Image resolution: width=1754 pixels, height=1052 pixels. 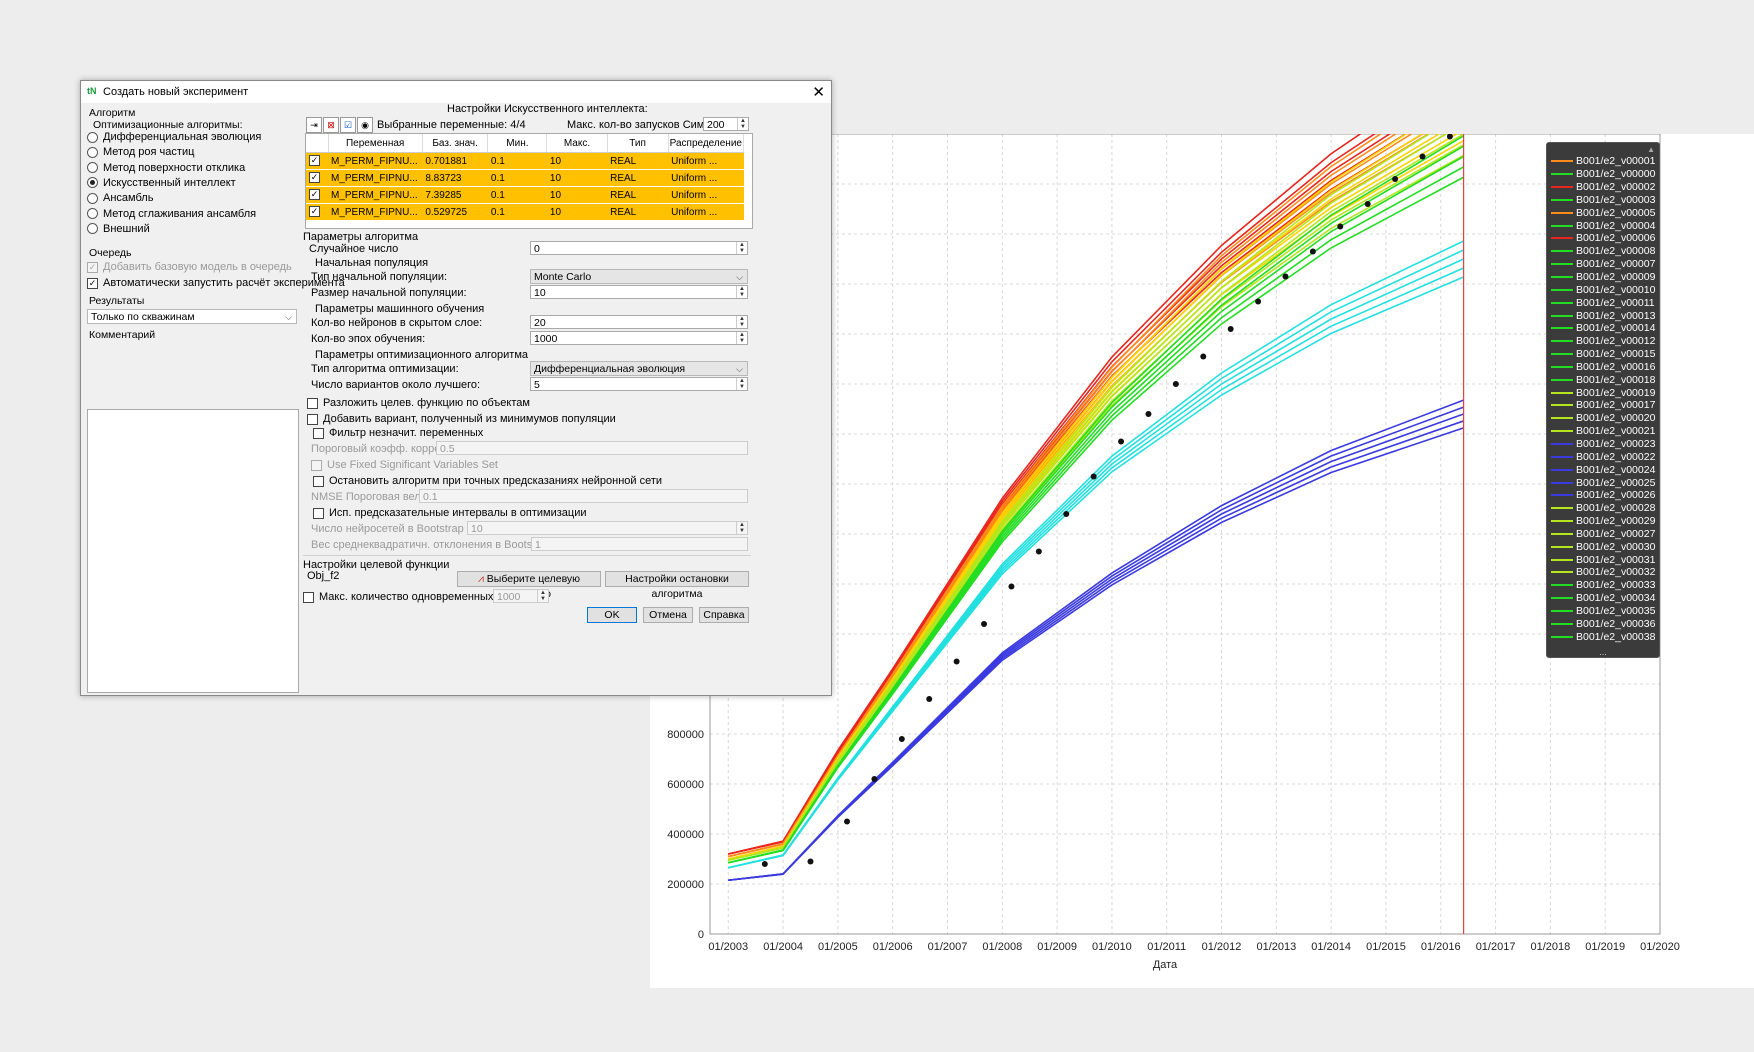 I want to click on legend-item: B001/e2_v00022, so click(x=1603, y=456).